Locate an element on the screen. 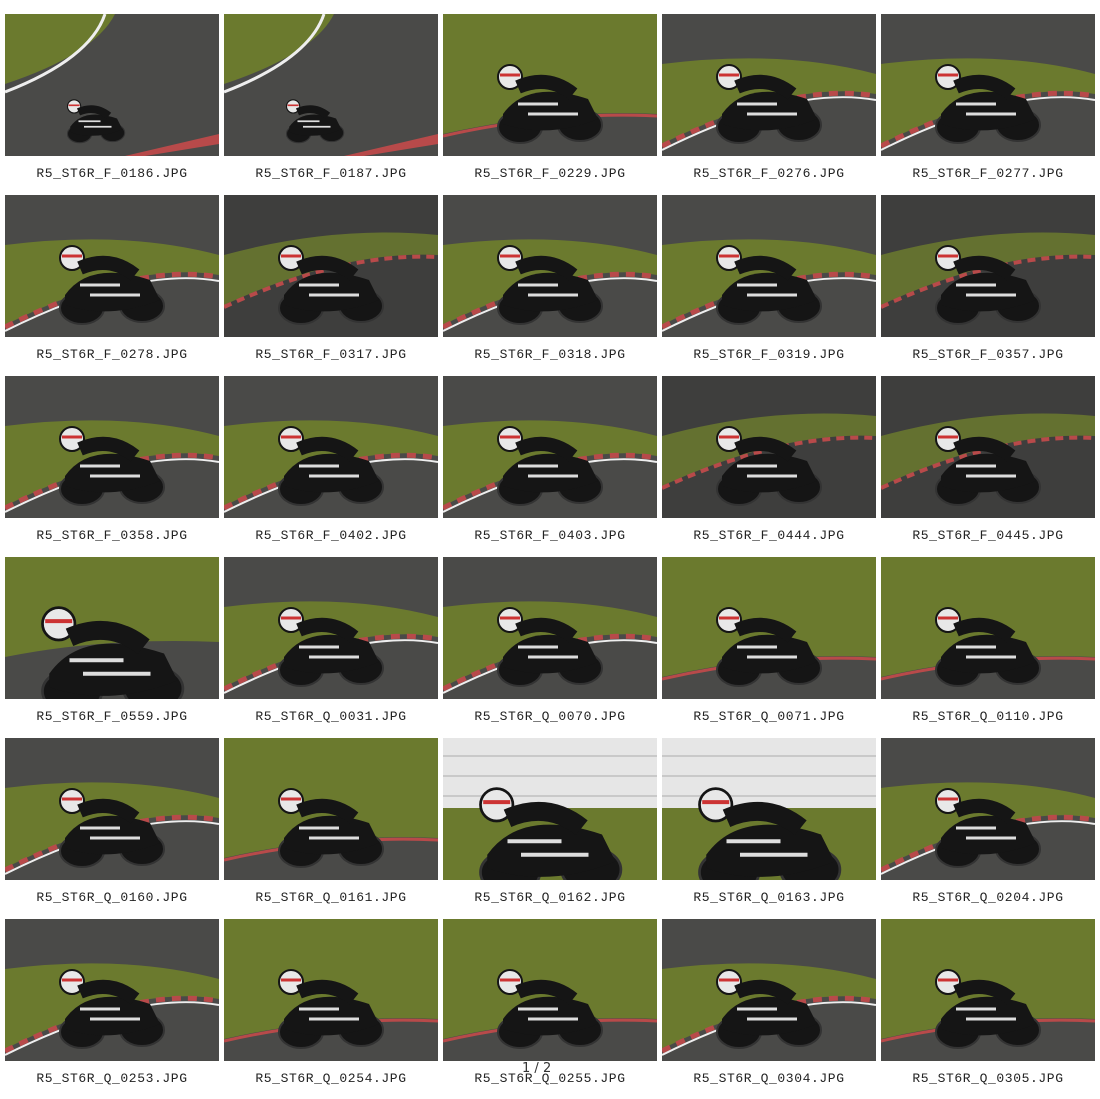  thumbnail-caption: R5_ST6R_F_0277.JPG is located at coordinates (988, 173).